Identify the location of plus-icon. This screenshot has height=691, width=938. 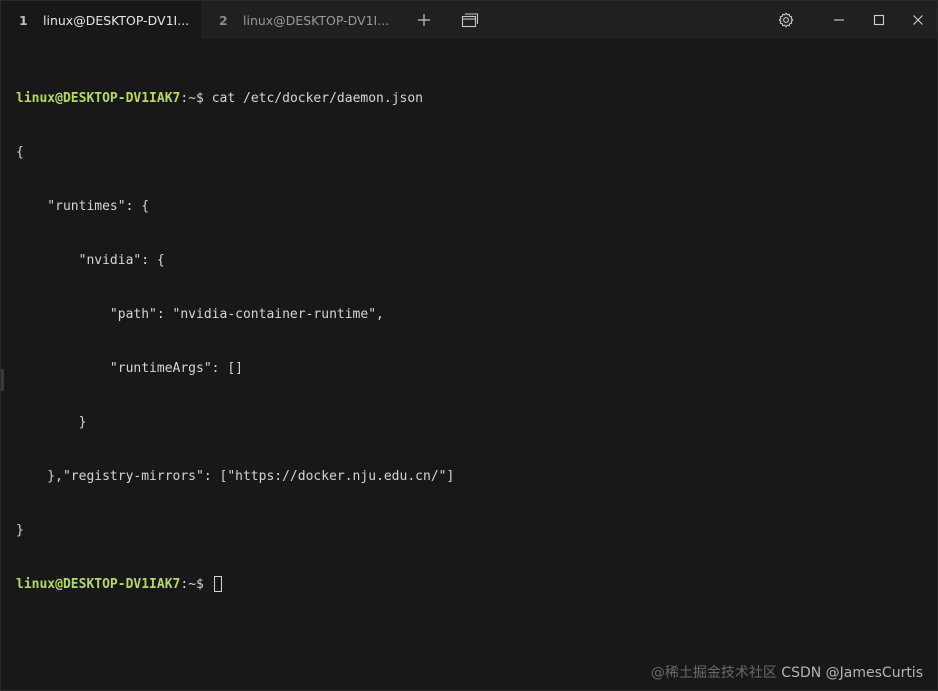
(424, 20).